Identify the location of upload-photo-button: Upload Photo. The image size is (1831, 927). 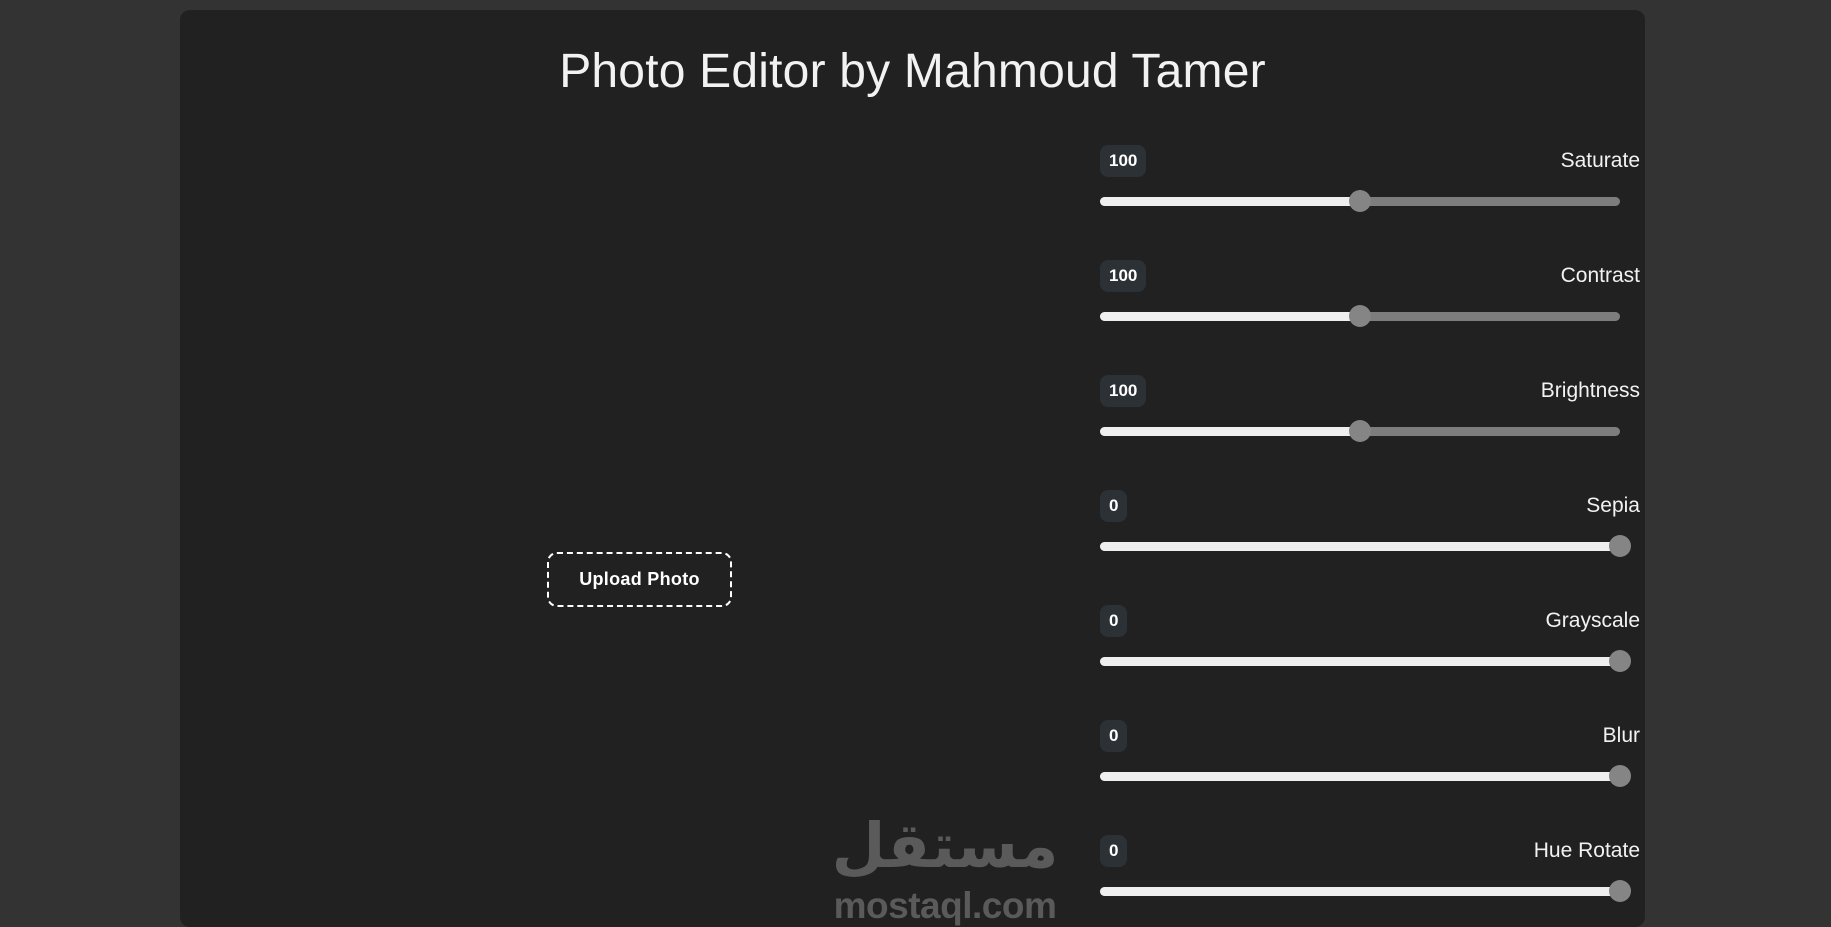
(639, 579).